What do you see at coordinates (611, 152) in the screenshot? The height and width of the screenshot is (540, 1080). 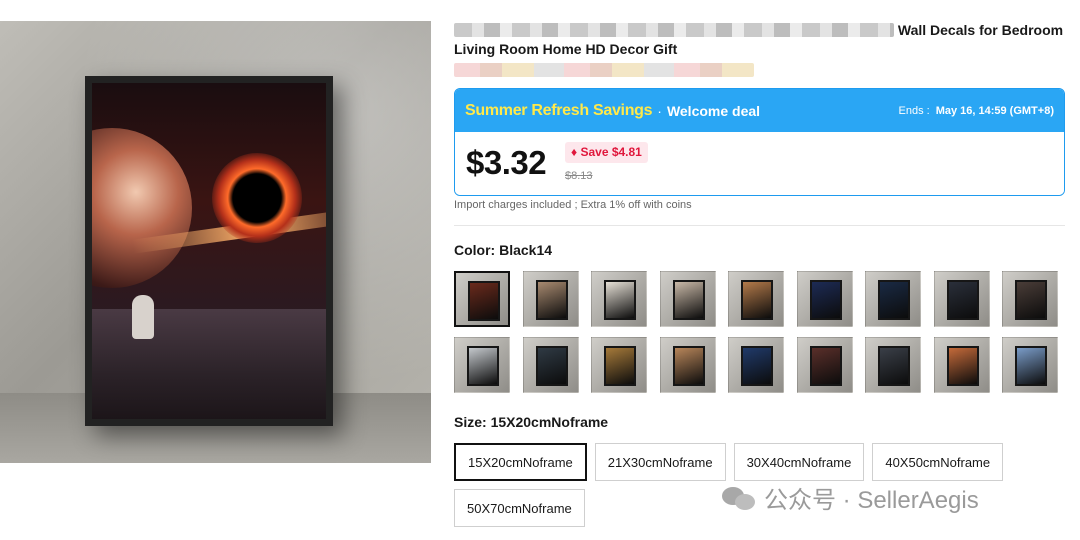 I see `save-amount: Save $4.81` at bounding box center [611, 152].